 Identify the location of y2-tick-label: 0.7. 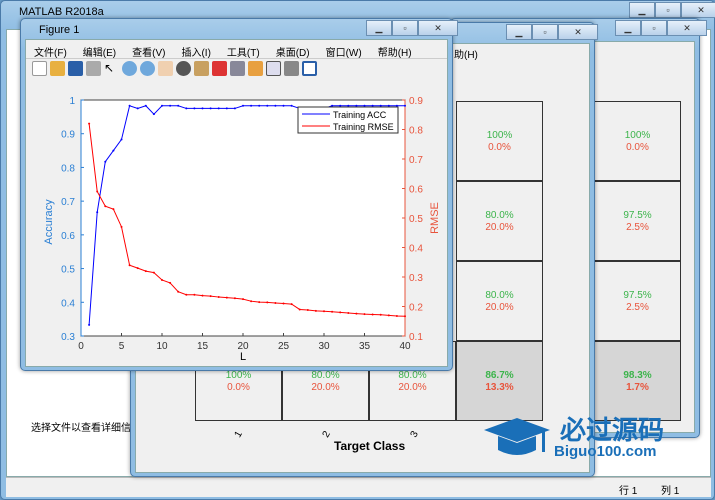
(416, 160).